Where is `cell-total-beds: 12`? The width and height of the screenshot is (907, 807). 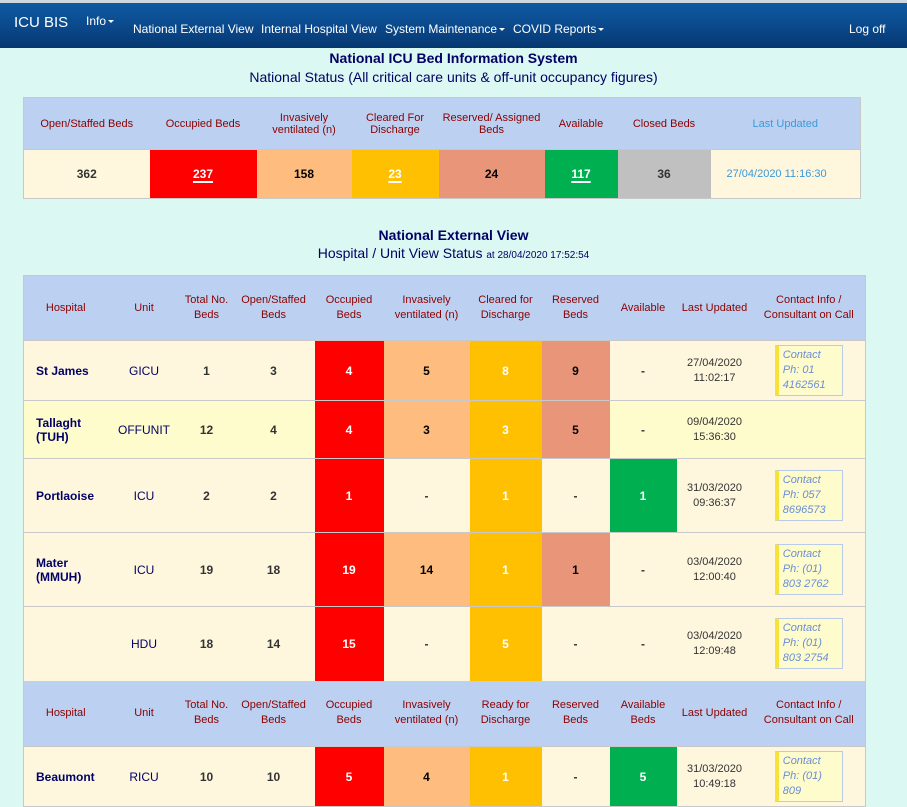 cell-total-beds: 12 is located at coordinates (206, 429).